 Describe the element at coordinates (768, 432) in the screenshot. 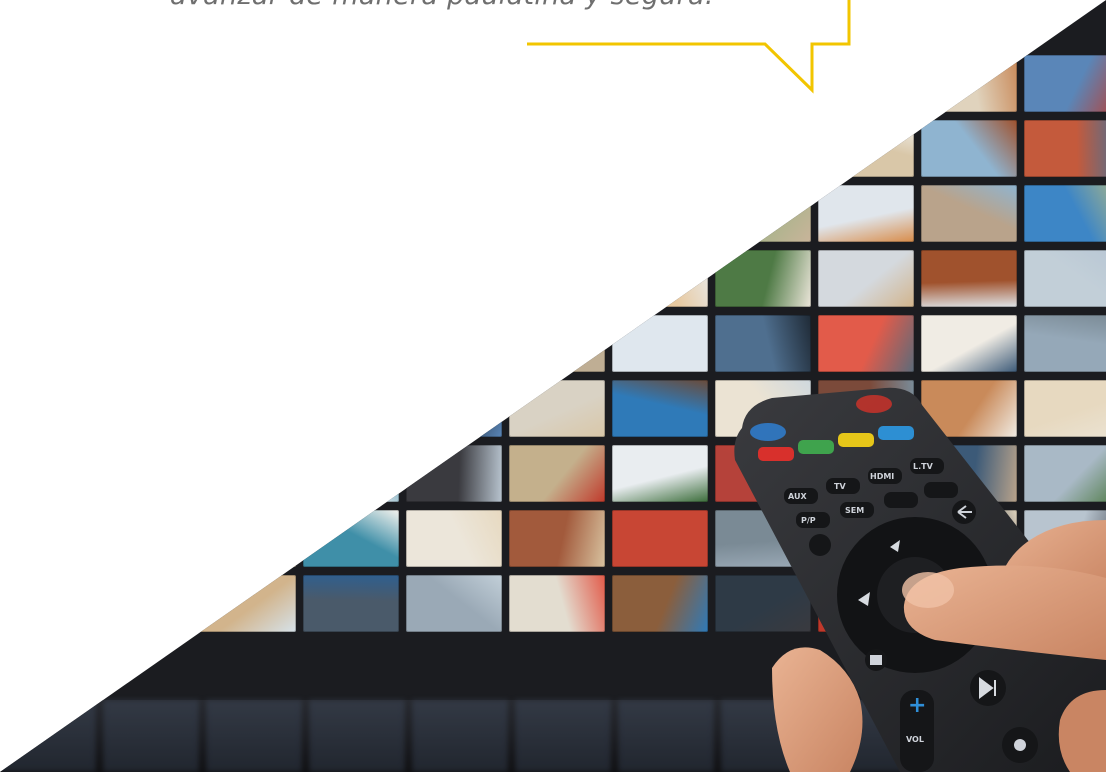

I see `power-button-left` at that location.